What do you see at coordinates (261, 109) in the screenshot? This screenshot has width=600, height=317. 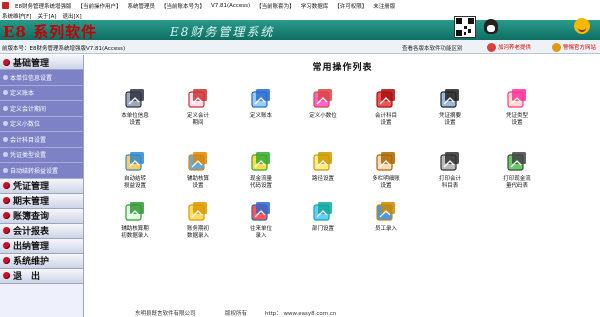 I see `shortcut-tile: 定义账本` at bounding box center [261, 109].